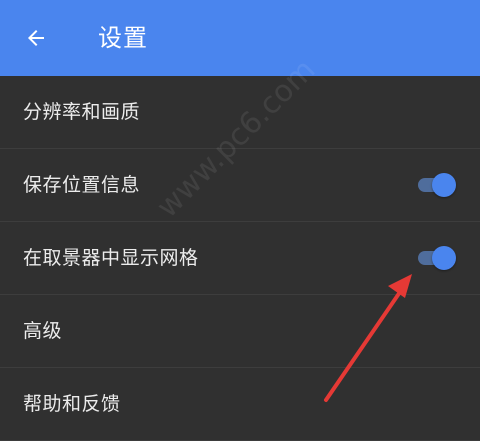  What do you see at coordinates (43, 331) in the screenshot?
I see `settings-item-label: 高级` at bounding box center [43, 331].